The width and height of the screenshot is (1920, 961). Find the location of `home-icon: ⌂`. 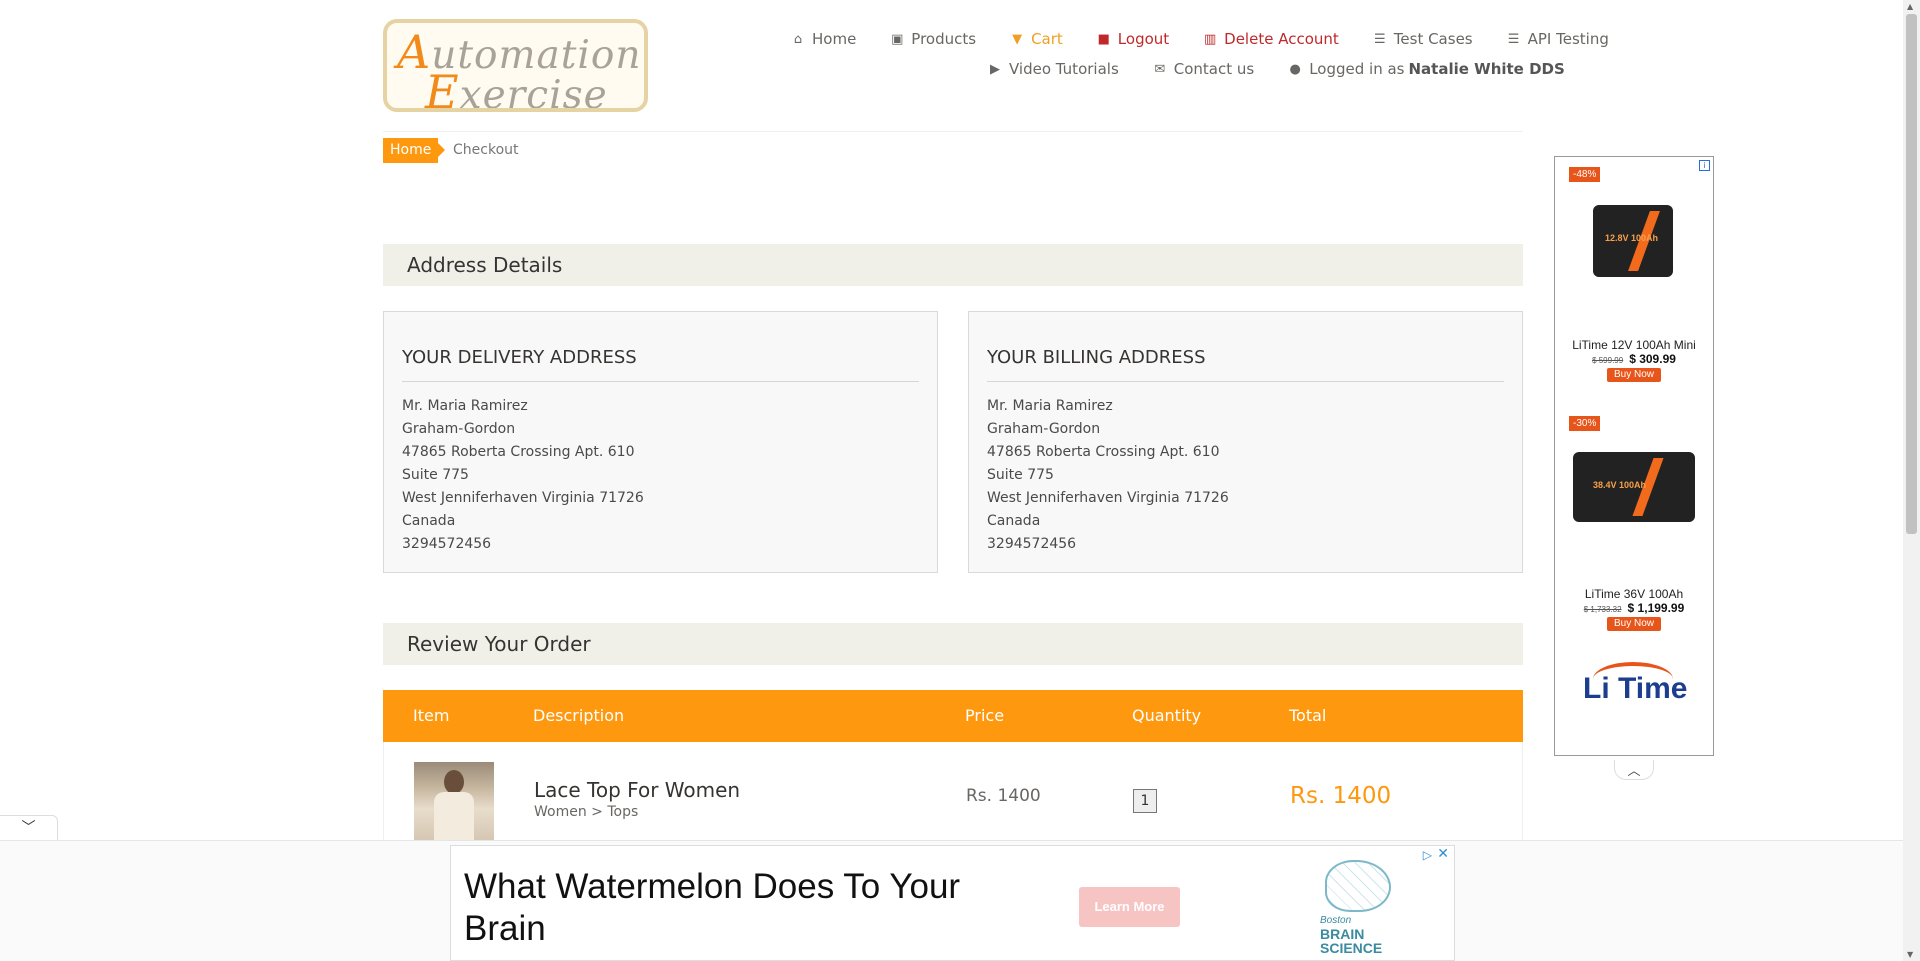

home-icon: ⌂ is located at coordinates (798, 39).